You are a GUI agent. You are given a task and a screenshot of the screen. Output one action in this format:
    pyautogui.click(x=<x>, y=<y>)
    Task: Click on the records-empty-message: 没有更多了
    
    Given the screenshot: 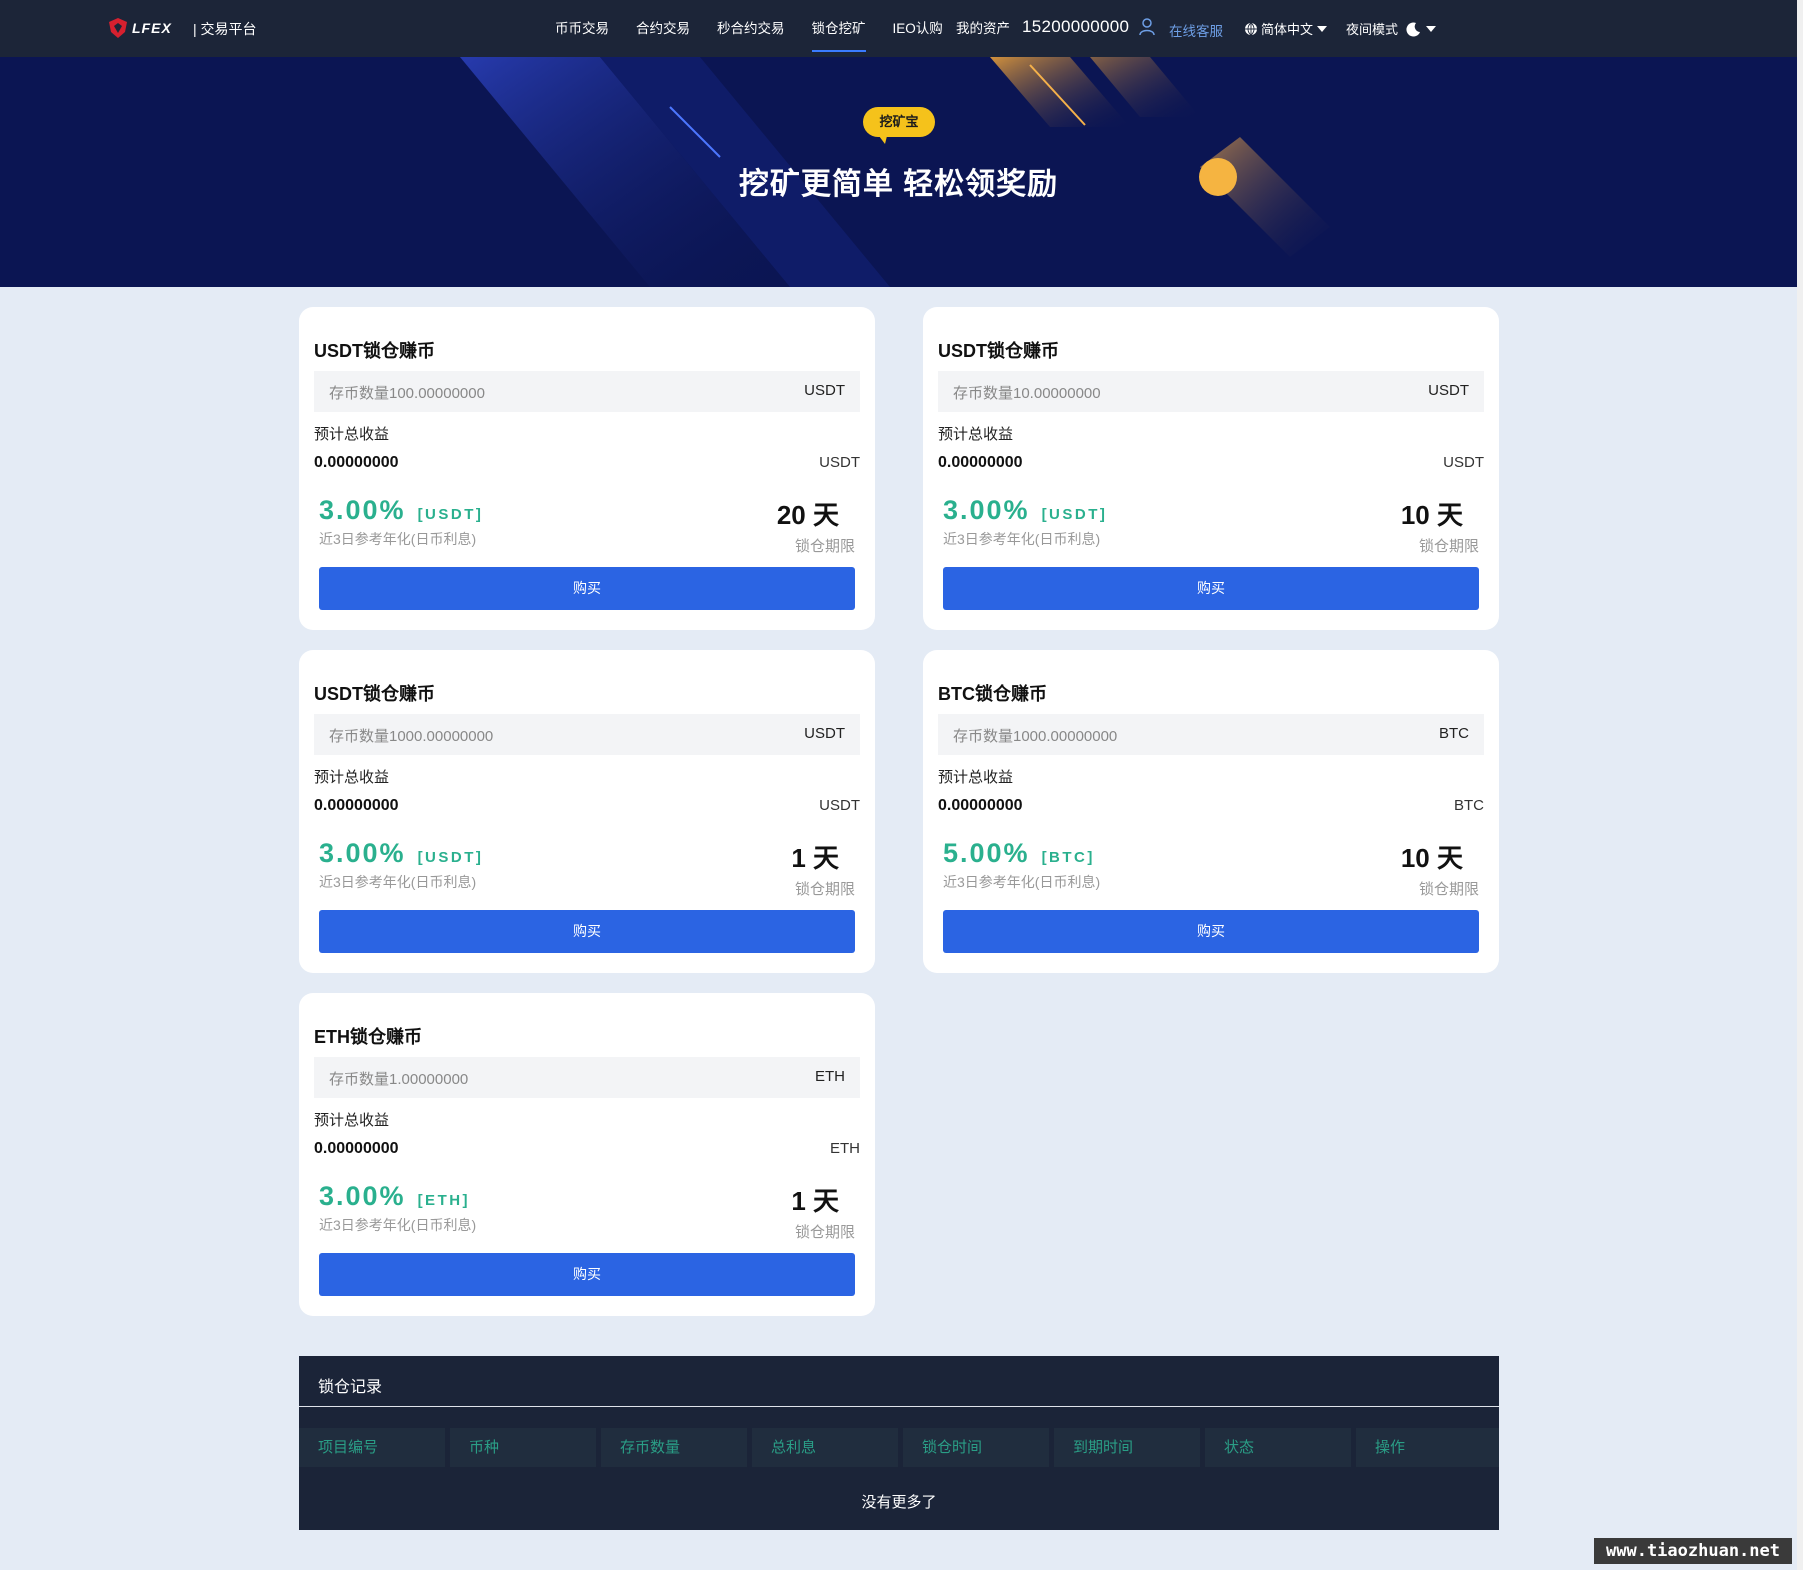 What is the action you would take?
    pyautogui.click(x=899, y=1502)
    